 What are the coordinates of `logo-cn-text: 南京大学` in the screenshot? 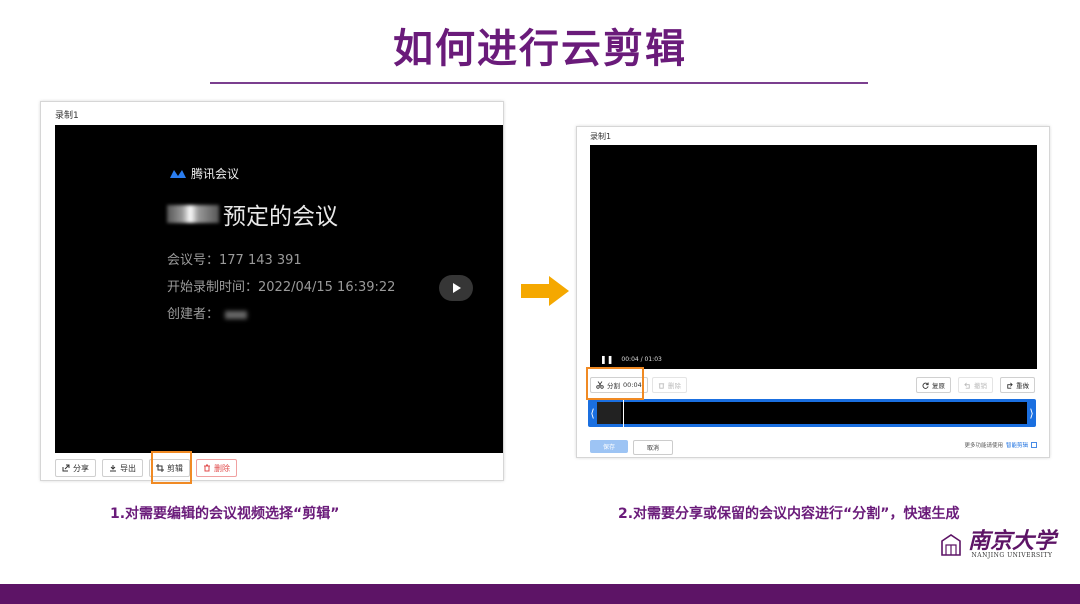 It's located at (1012, 541).